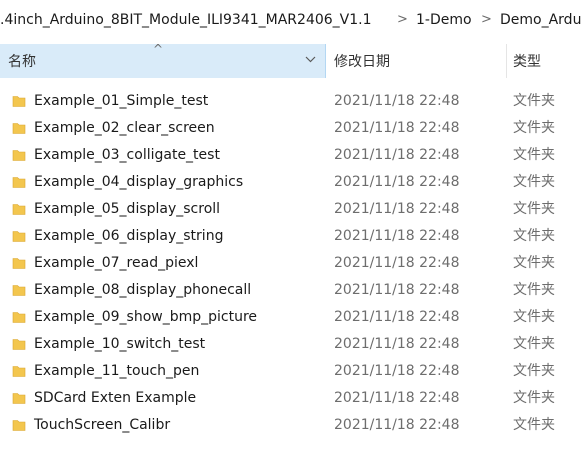 The height and width of the screenshot is (451, 581). Describe the element at coordinates (416, 61) in the screenshot. I see `column-header-date: 修改日期` at that location.